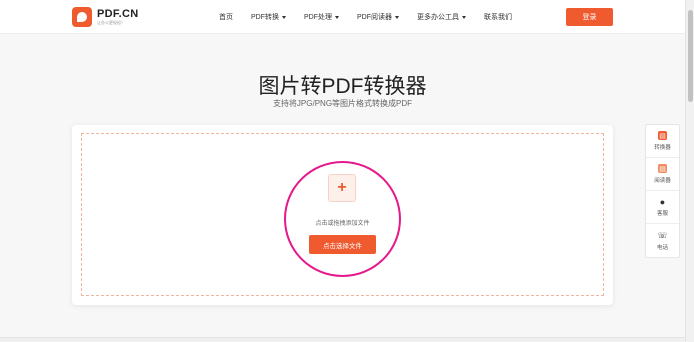 The image size is (694, 342). Describe the element at coordinates (342, 103) in the screenshot. I see `page-subtitle: 支持将JPG/PNG等图片格式转换成PDF` at that location.